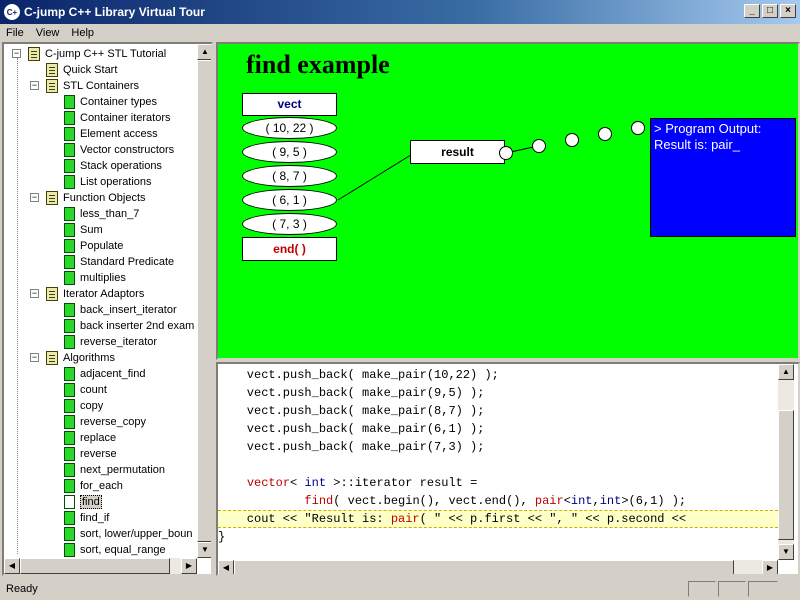 This screenshot has height=600, width=800. Describe the element at coordinates (113, 422) in the screenshot. I see `tree-item-label: reverse_copy` at that location.